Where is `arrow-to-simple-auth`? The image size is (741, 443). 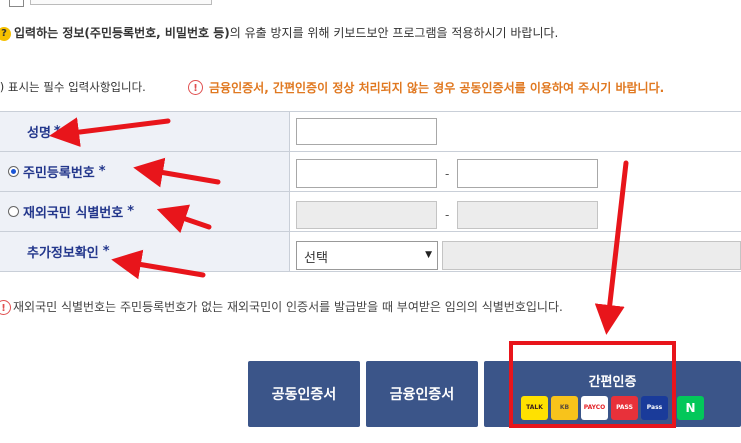 arrow-to-simple-auth is located at coordinates (611, 247).